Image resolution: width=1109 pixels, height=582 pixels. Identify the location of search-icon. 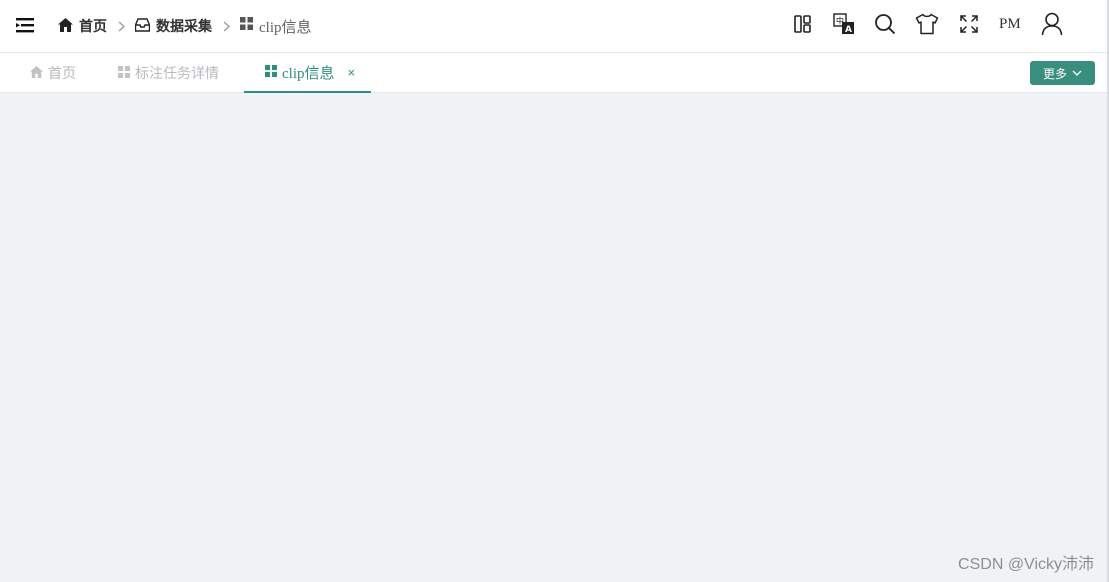
(885, 24).